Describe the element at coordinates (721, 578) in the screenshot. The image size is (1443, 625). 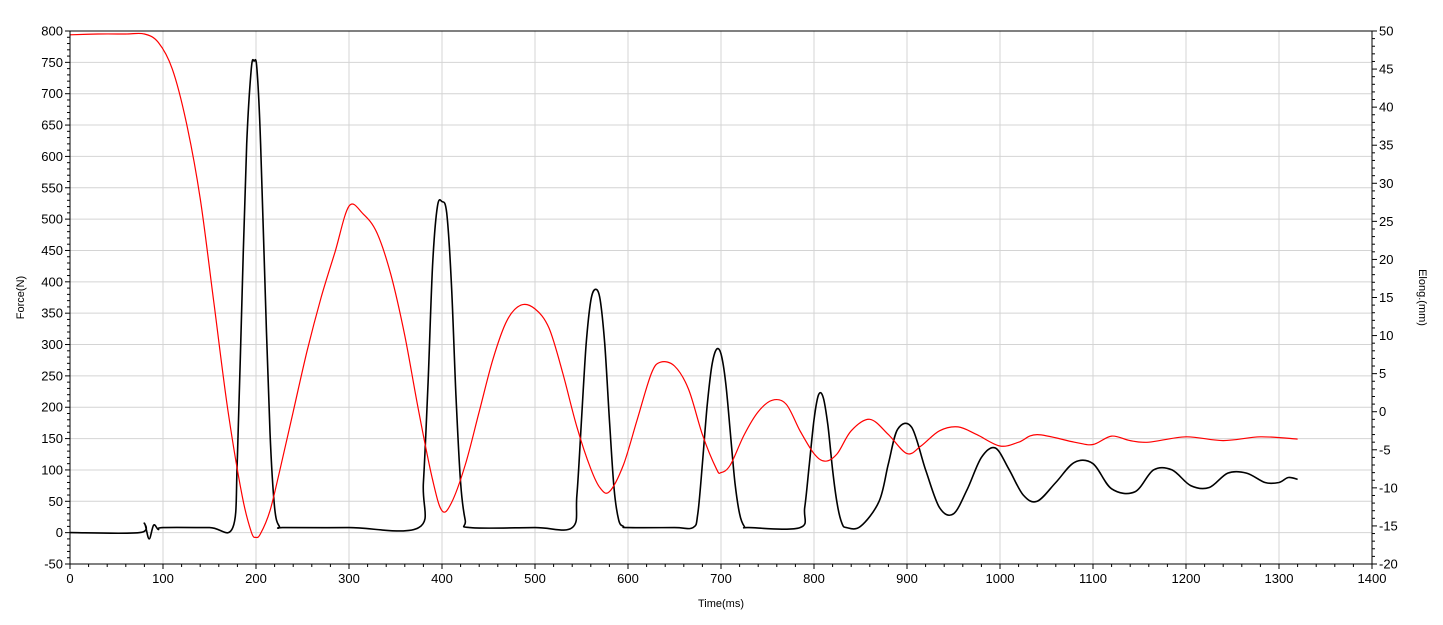
I see `x-tick-label: 700` at that location.